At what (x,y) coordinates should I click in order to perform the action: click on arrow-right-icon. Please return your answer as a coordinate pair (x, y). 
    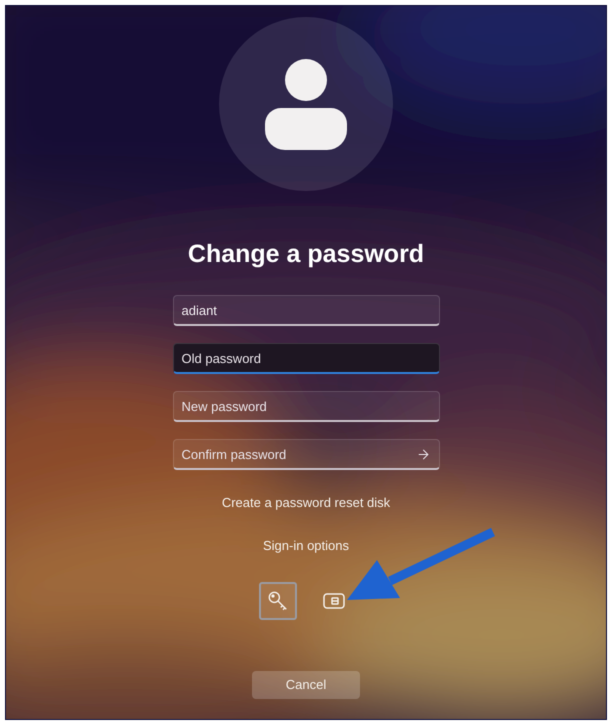
    Looking at the image, I should click on (423, 454).